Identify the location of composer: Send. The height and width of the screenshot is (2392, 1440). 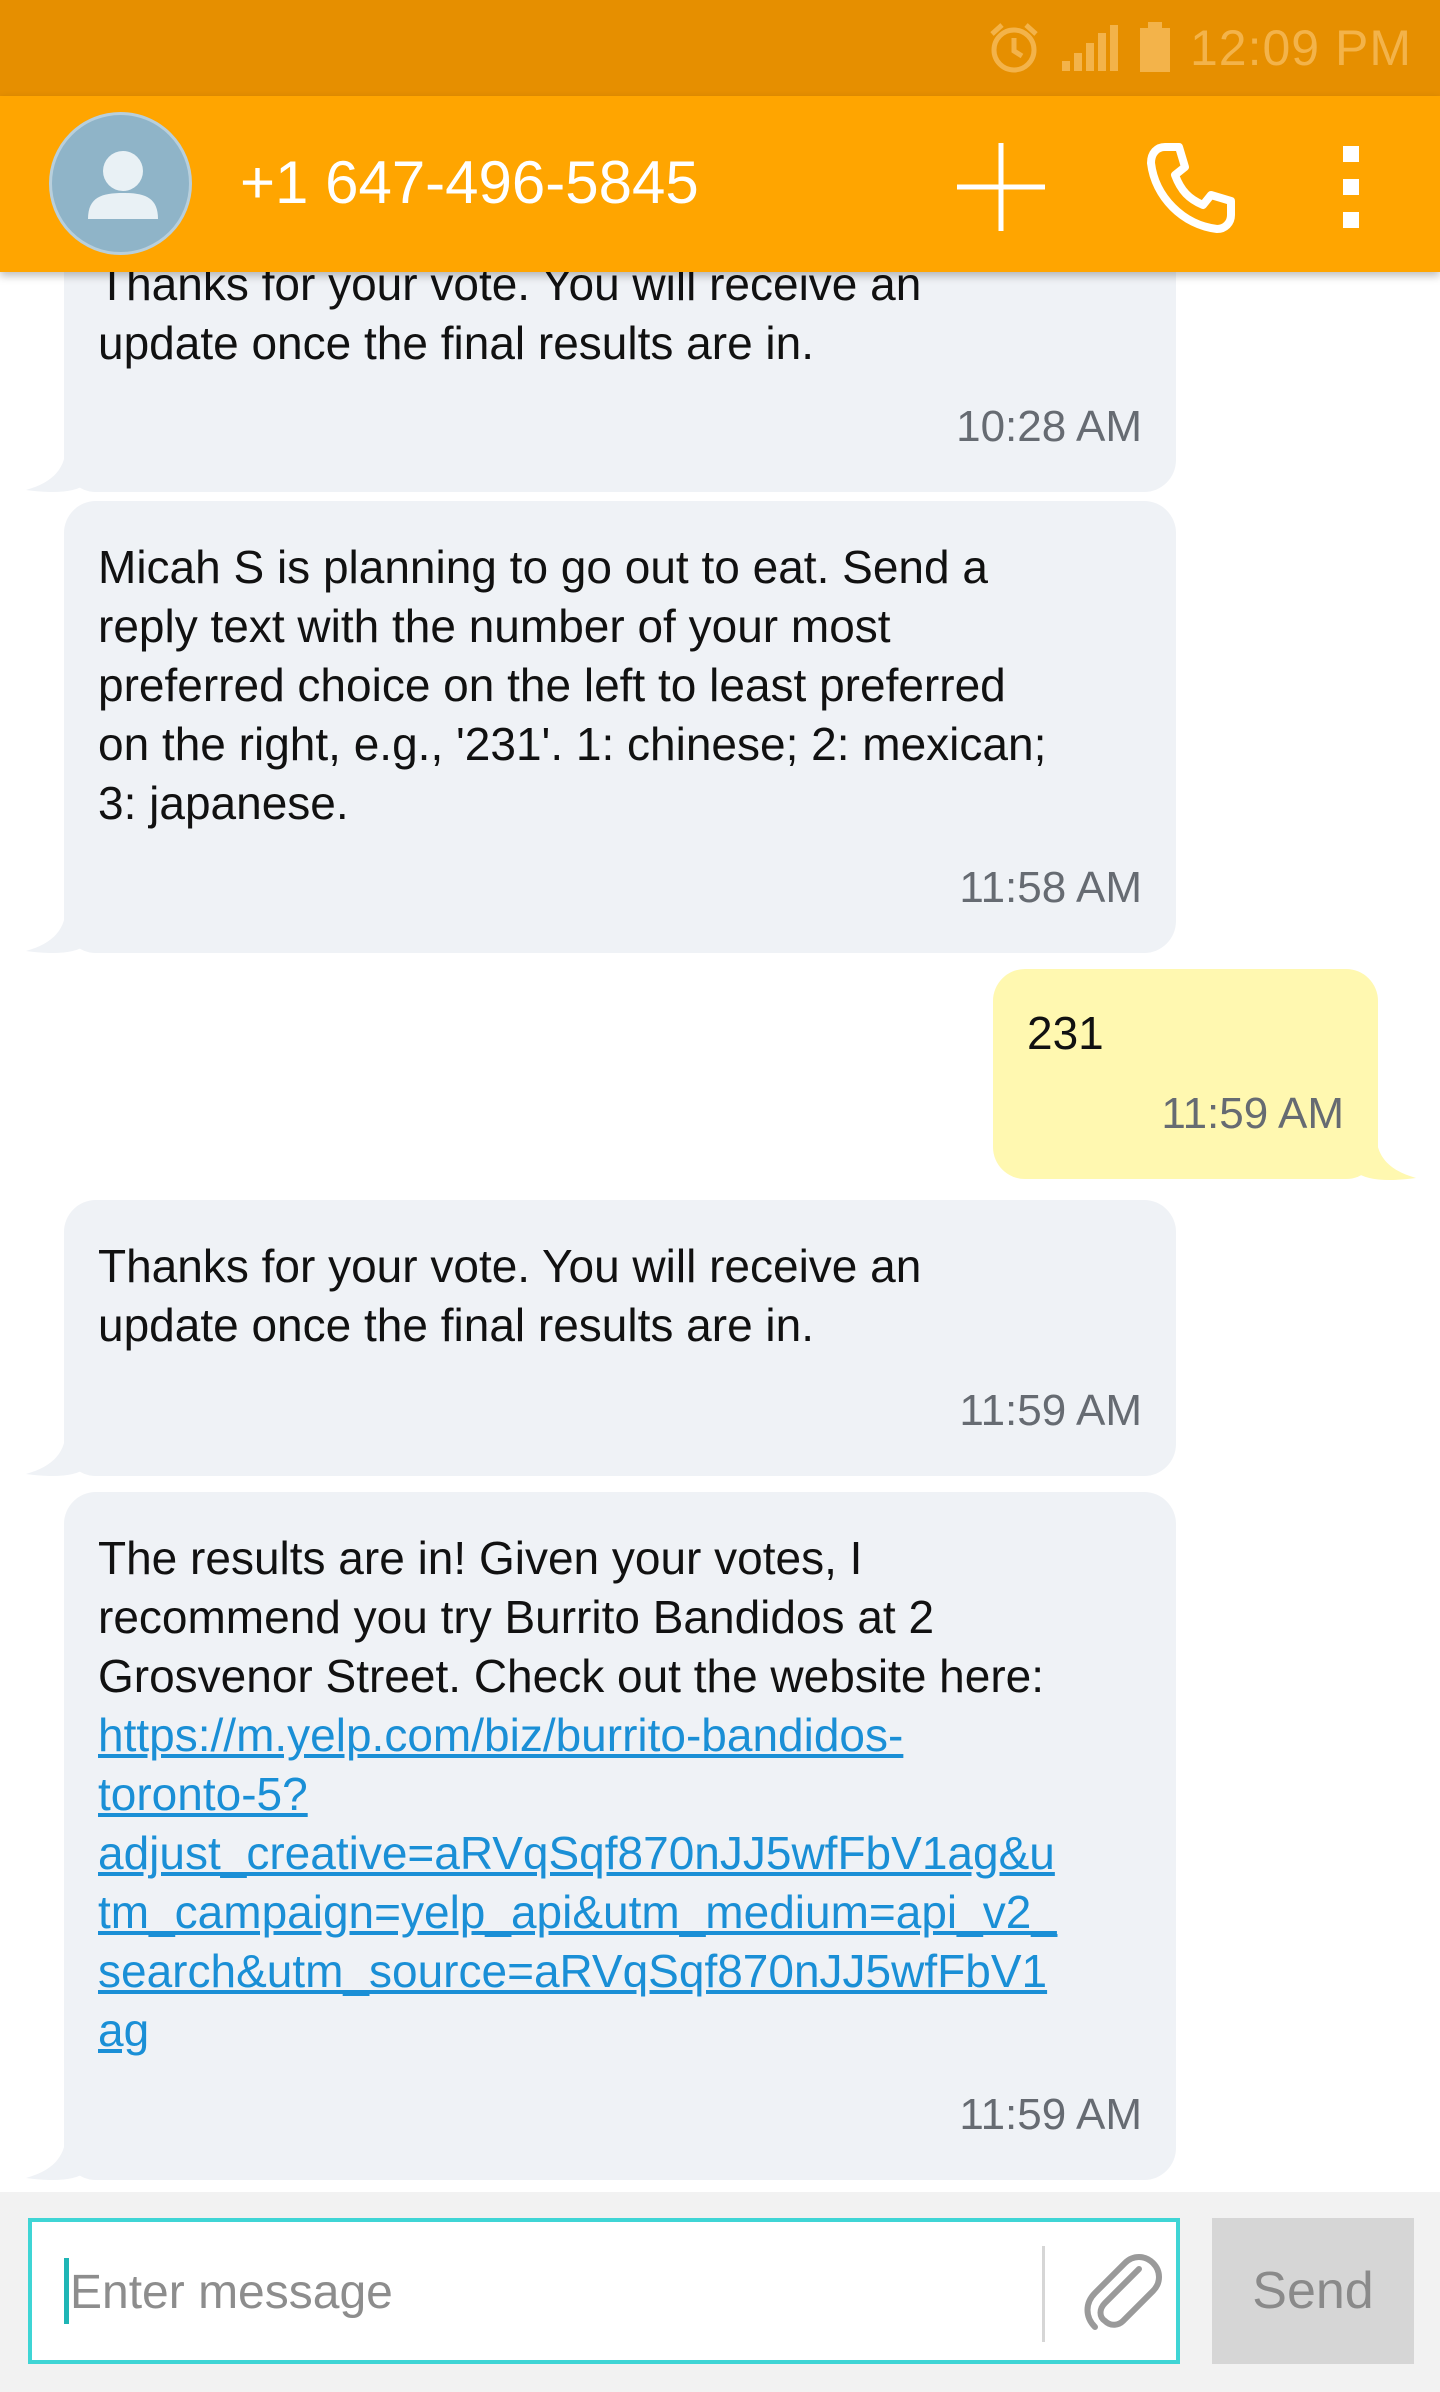
(720, 2292).